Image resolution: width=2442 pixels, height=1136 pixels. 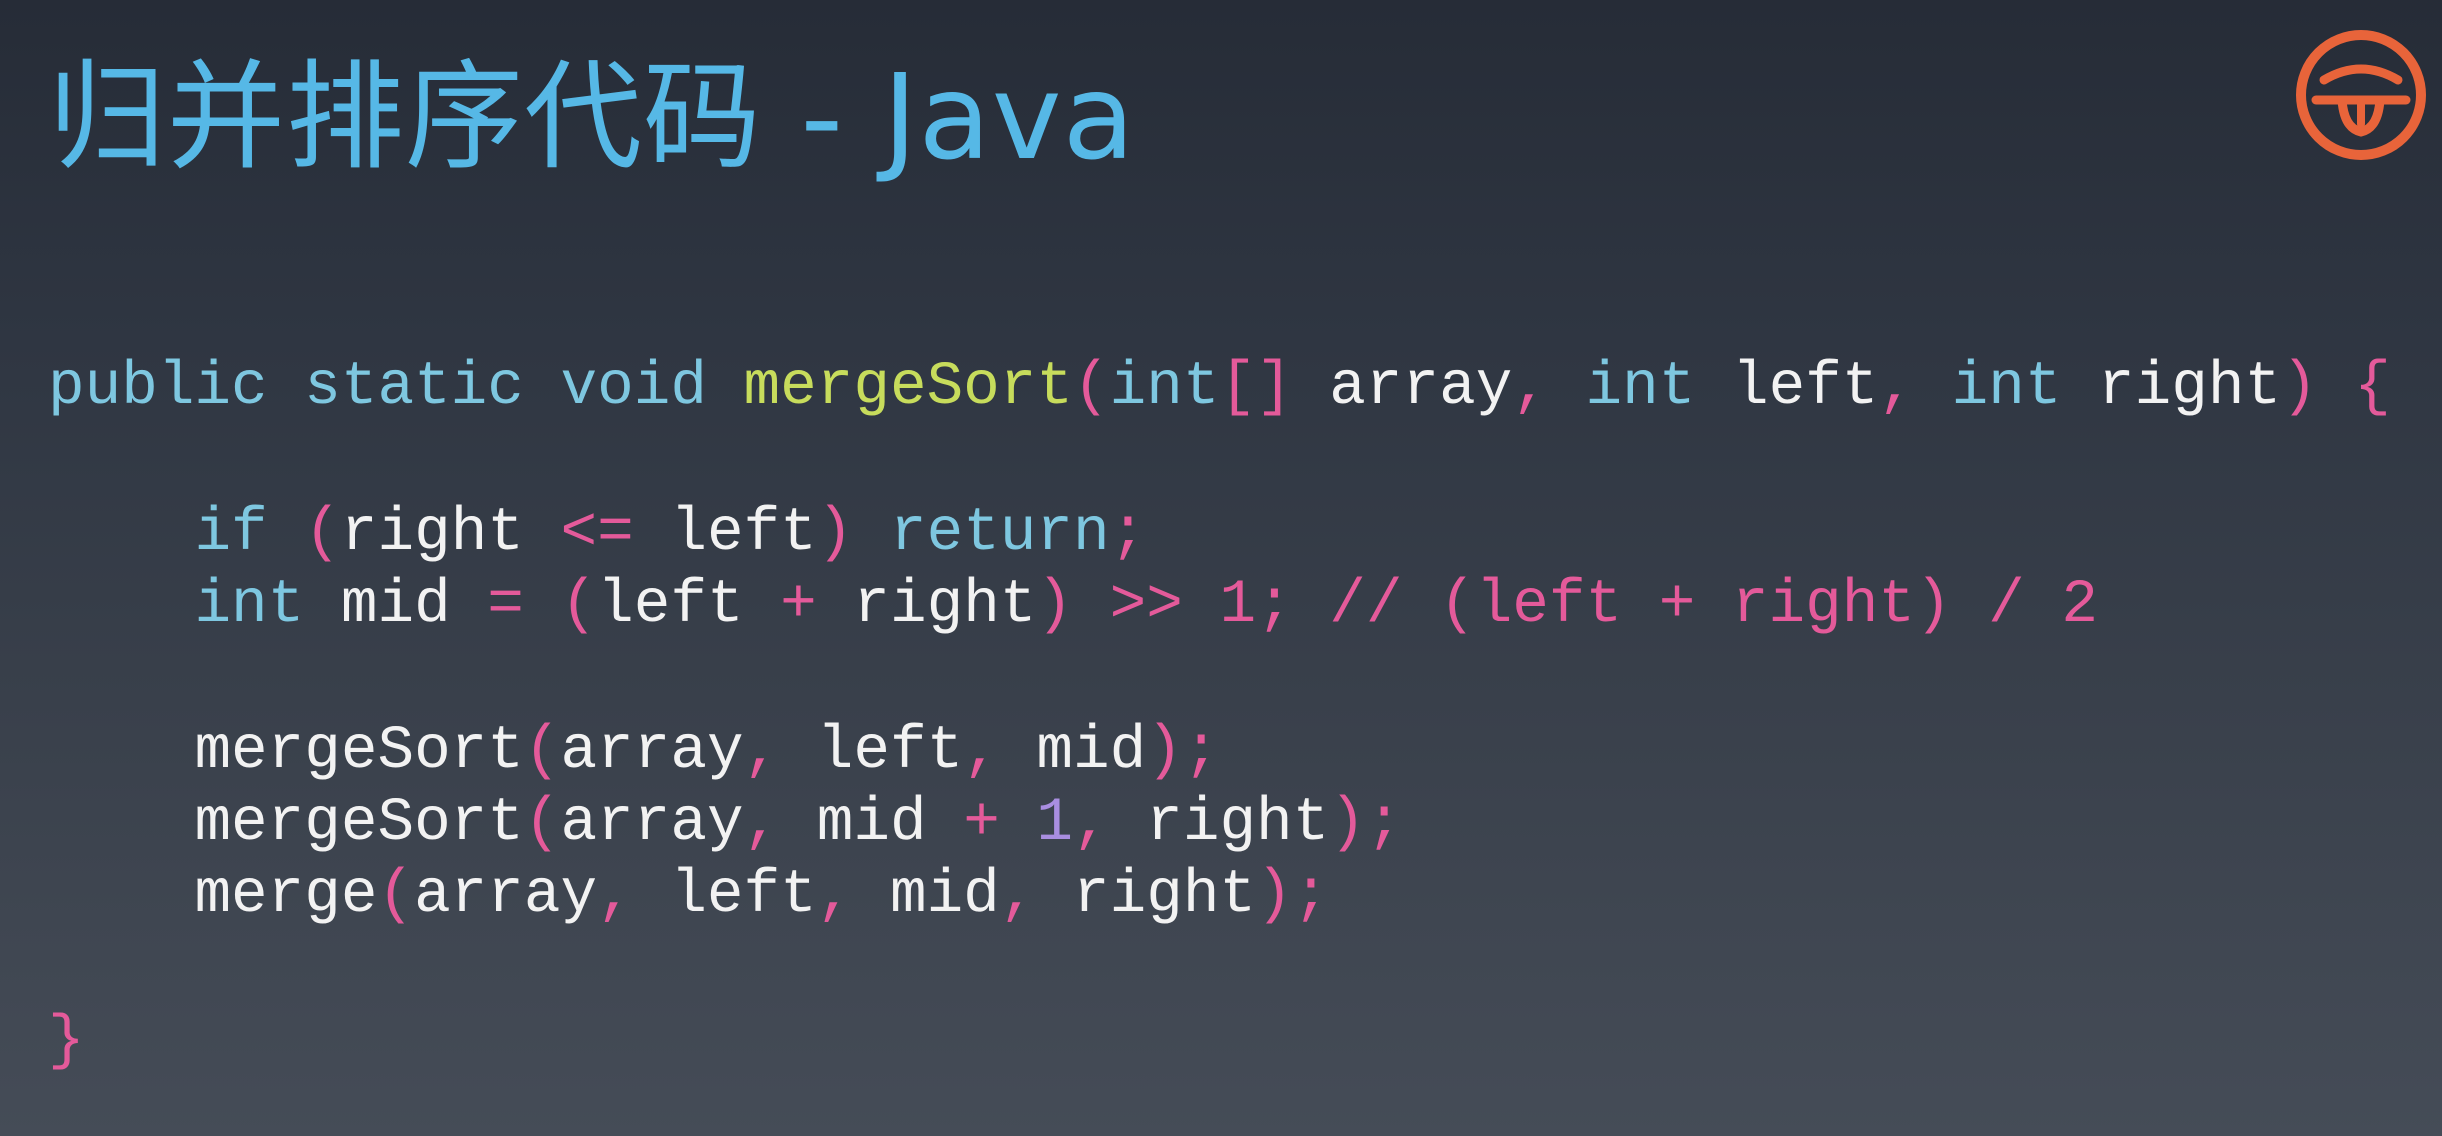 What do you see at coordinates (633, 387) in the screenshot?
I see `code-token: void` at bounding box center [633, 387].